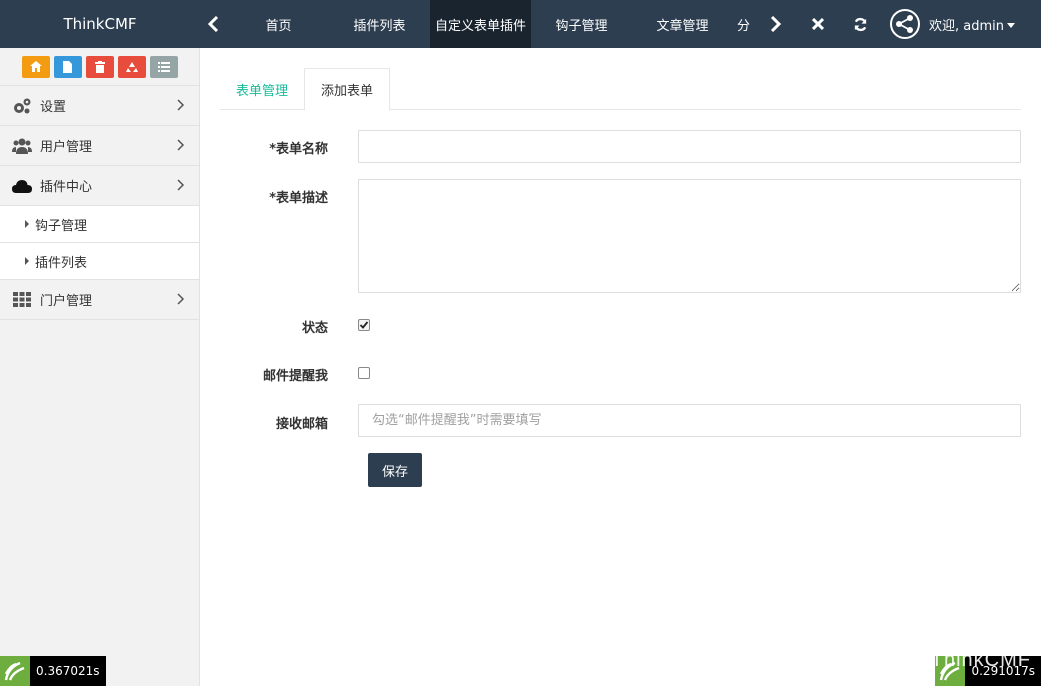 The width and height of the screenshot is (1041, 686). I want to click on sidebar-subitem-label: 钩子管理, so click(61, 226).